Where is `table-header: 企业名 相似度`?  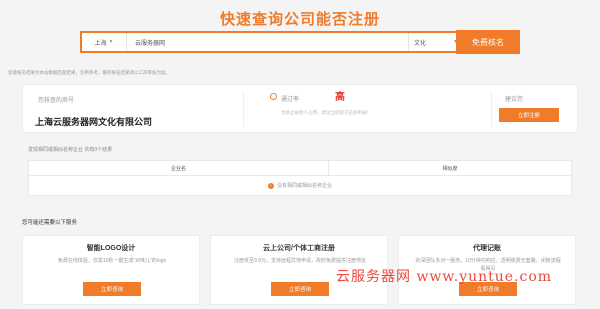 table-header: 企业名 相似度 is located at coordinates (300, 168).